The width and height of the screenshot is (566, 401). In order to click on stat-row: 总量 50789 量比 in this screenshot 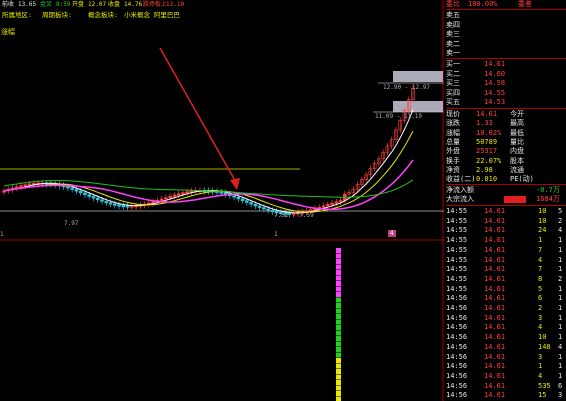, I will do `click(506, 142)`.